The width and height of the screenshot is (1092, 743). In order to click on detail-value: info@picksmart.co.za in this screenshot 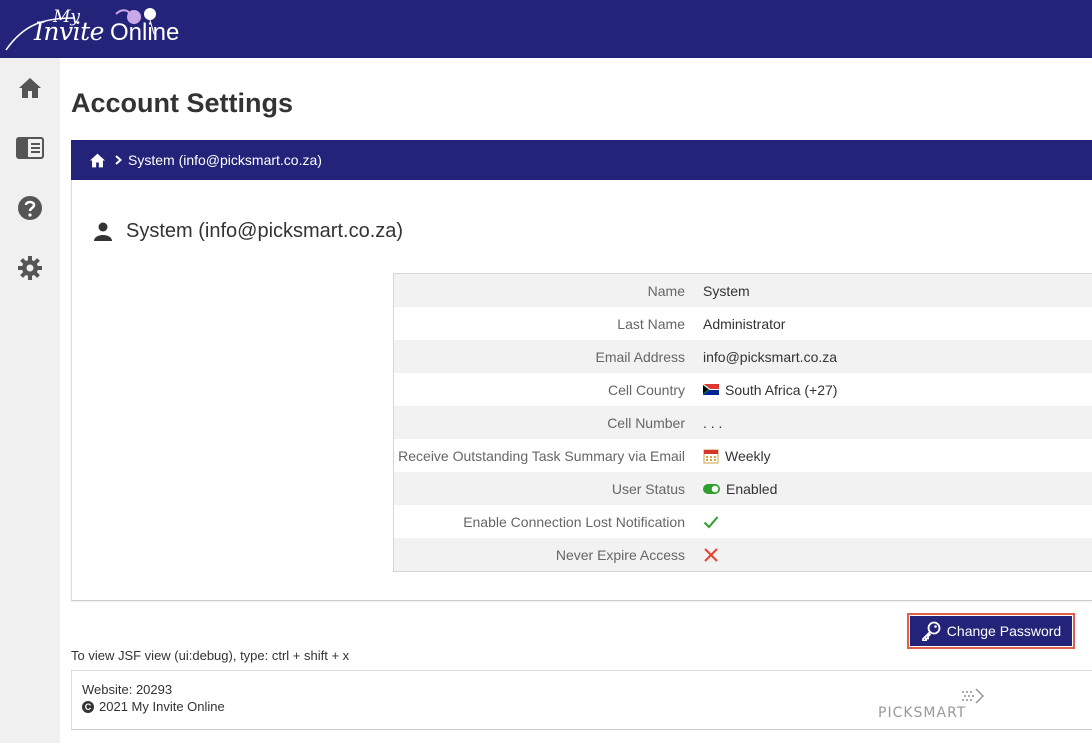, I will do `click(765, 357)`.